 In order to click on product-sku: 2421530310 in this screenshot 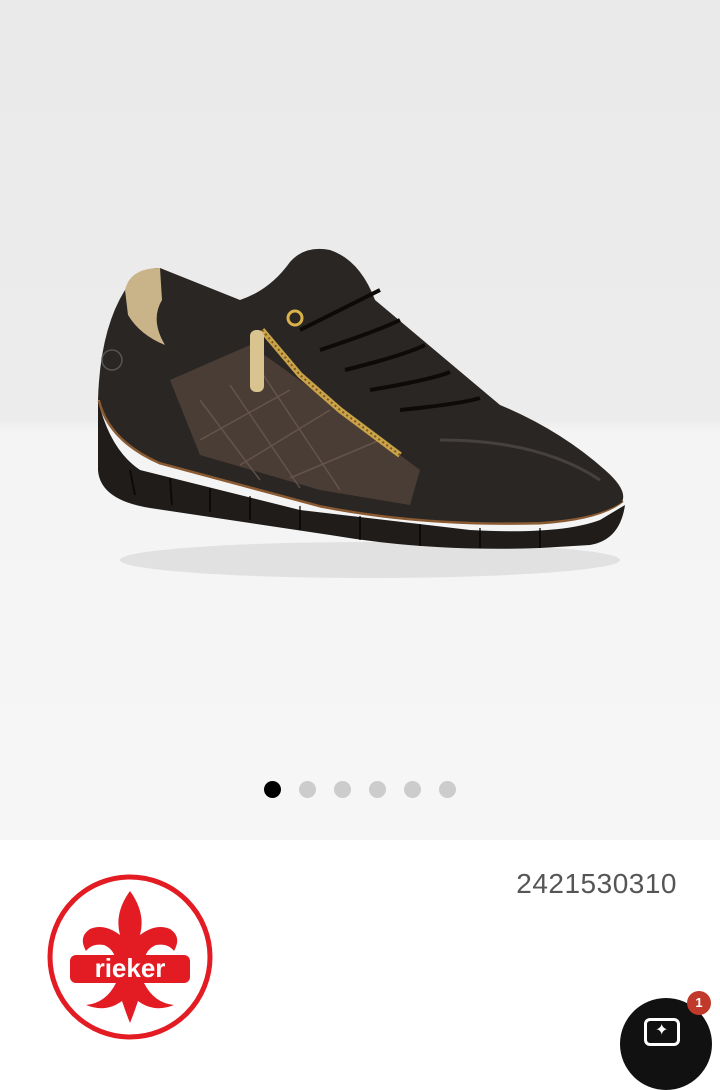, I will do `click(596, 883)`.